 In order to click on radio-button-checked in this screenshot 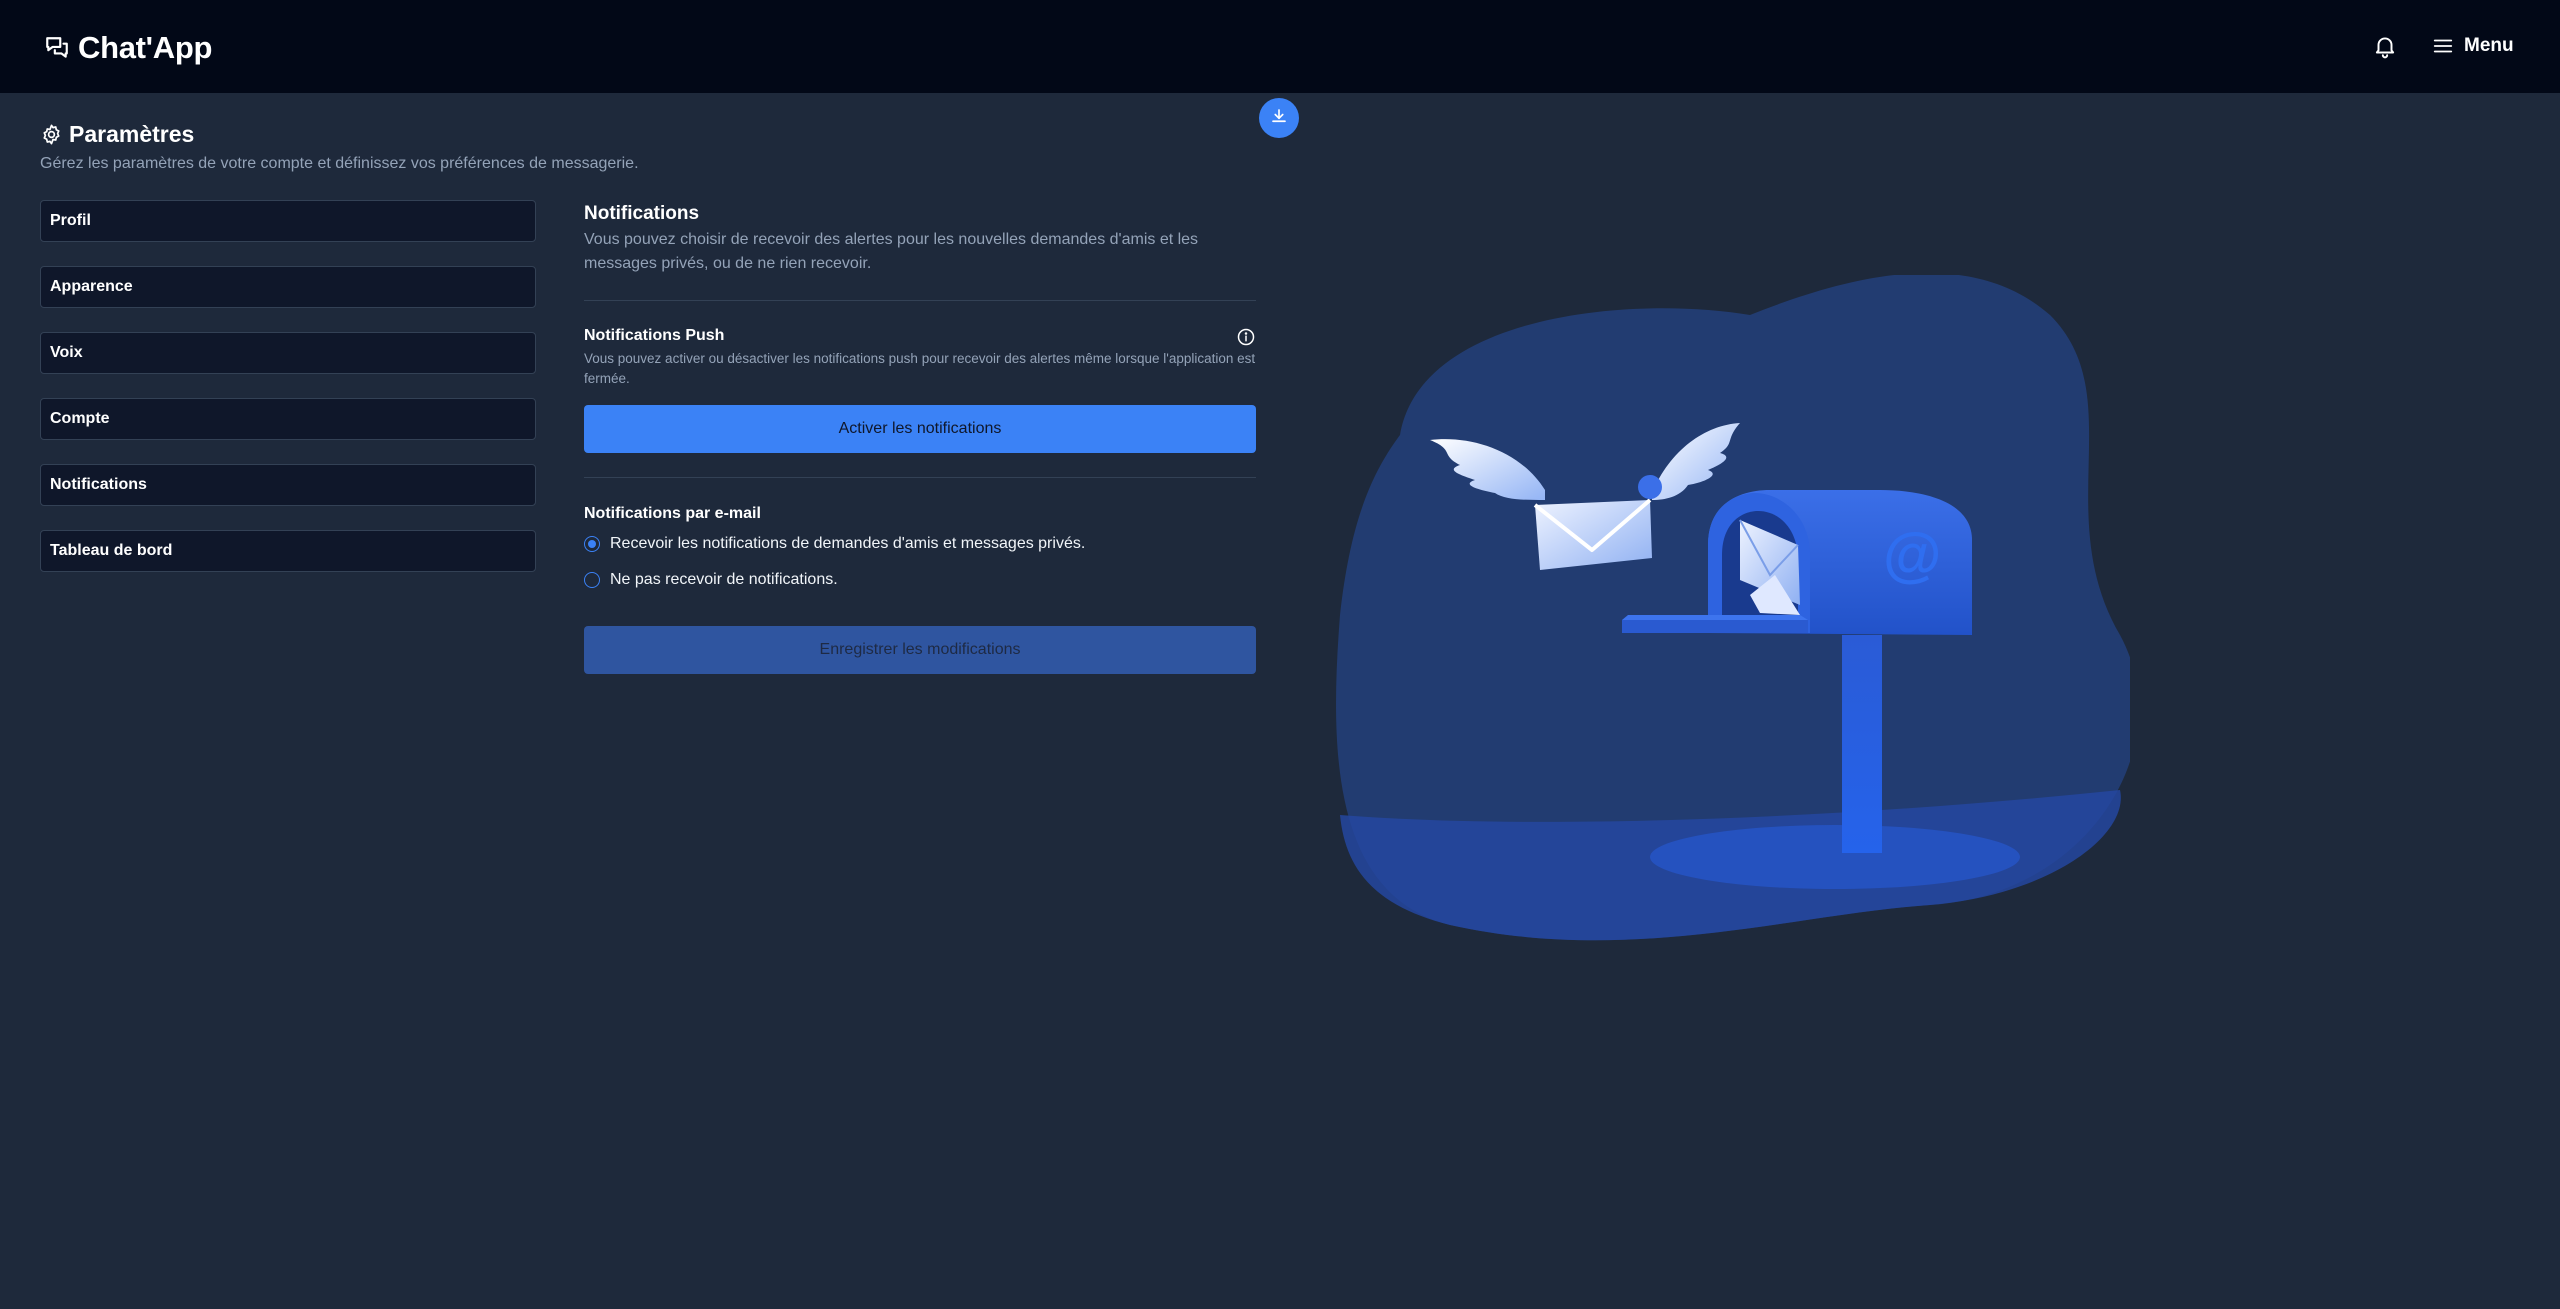, I will do `click(592, 544)`.